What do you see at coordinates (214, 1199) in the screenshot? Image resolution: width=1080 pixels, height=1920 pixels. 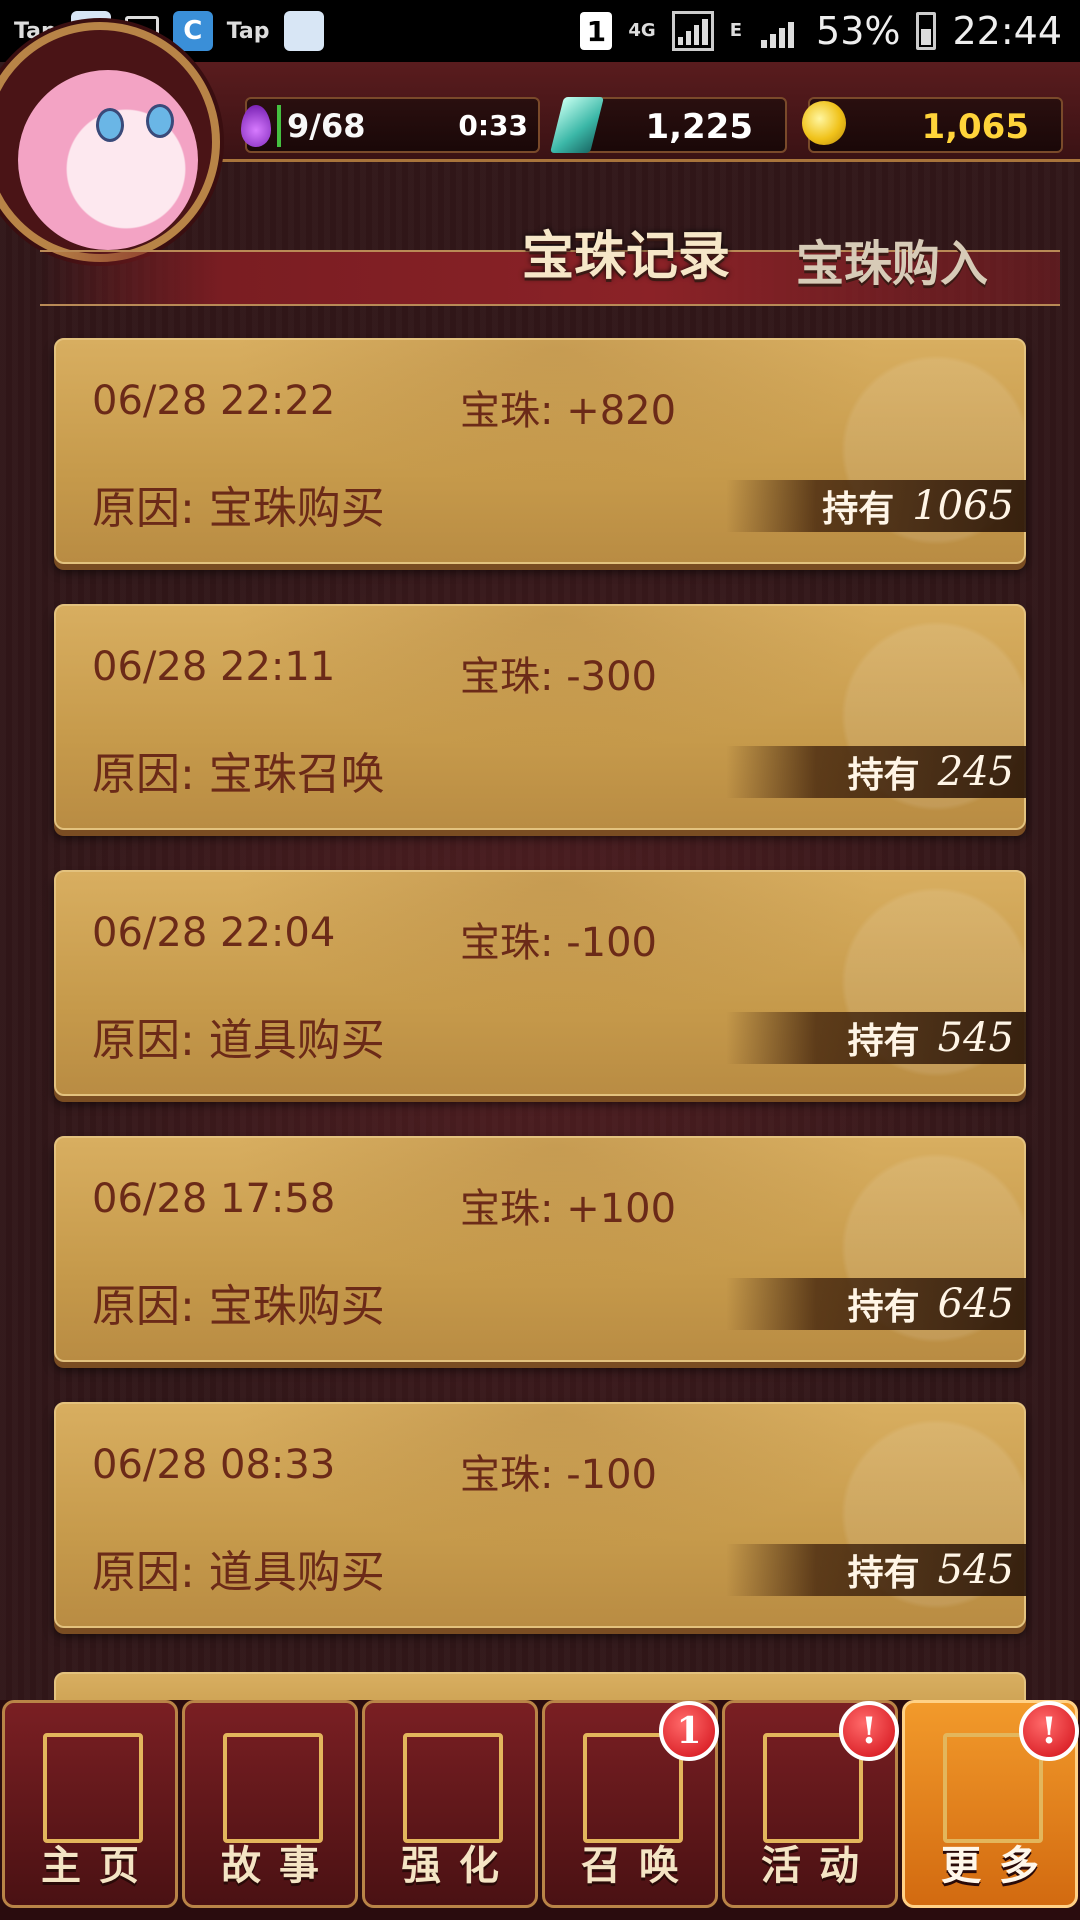 I see `record-time: 06/28 17:58` at bounding box center [214, 1199].